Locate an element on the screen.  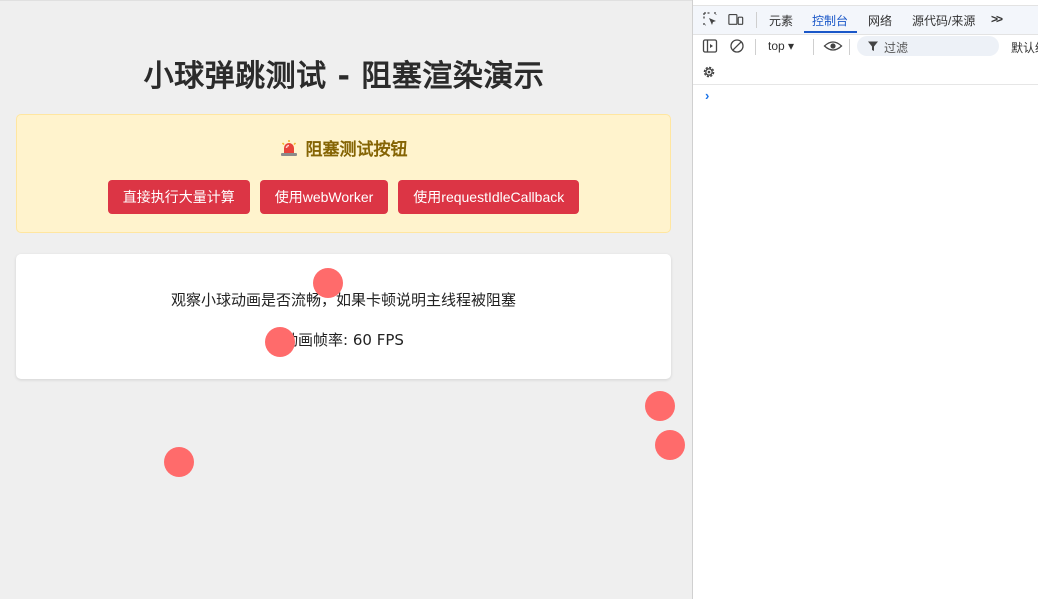
web-worker-button: 使用webWorker is located at coordinates (324, 197).